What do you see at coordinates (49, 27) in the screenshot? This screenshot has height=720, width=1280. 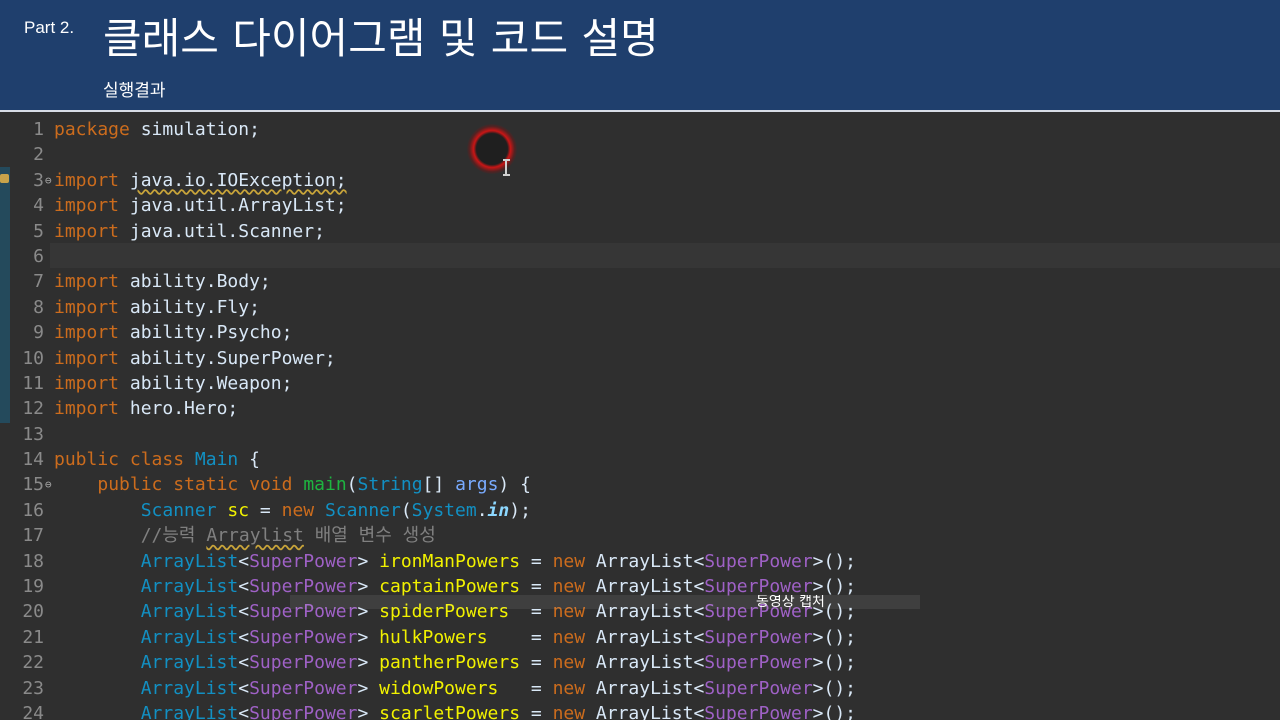 I see `part-label: Part 2.` at bounding box center [49, 27].